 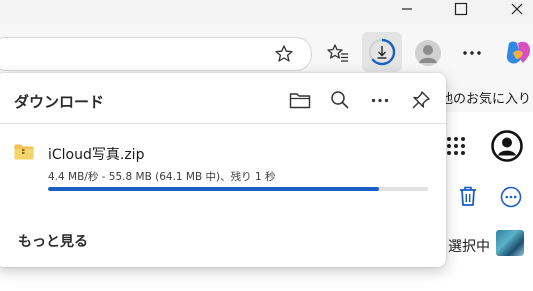 What do you see at coordinates (486, 201) in the screenshot?
I see `background-page` at bounding box center [486, 201].